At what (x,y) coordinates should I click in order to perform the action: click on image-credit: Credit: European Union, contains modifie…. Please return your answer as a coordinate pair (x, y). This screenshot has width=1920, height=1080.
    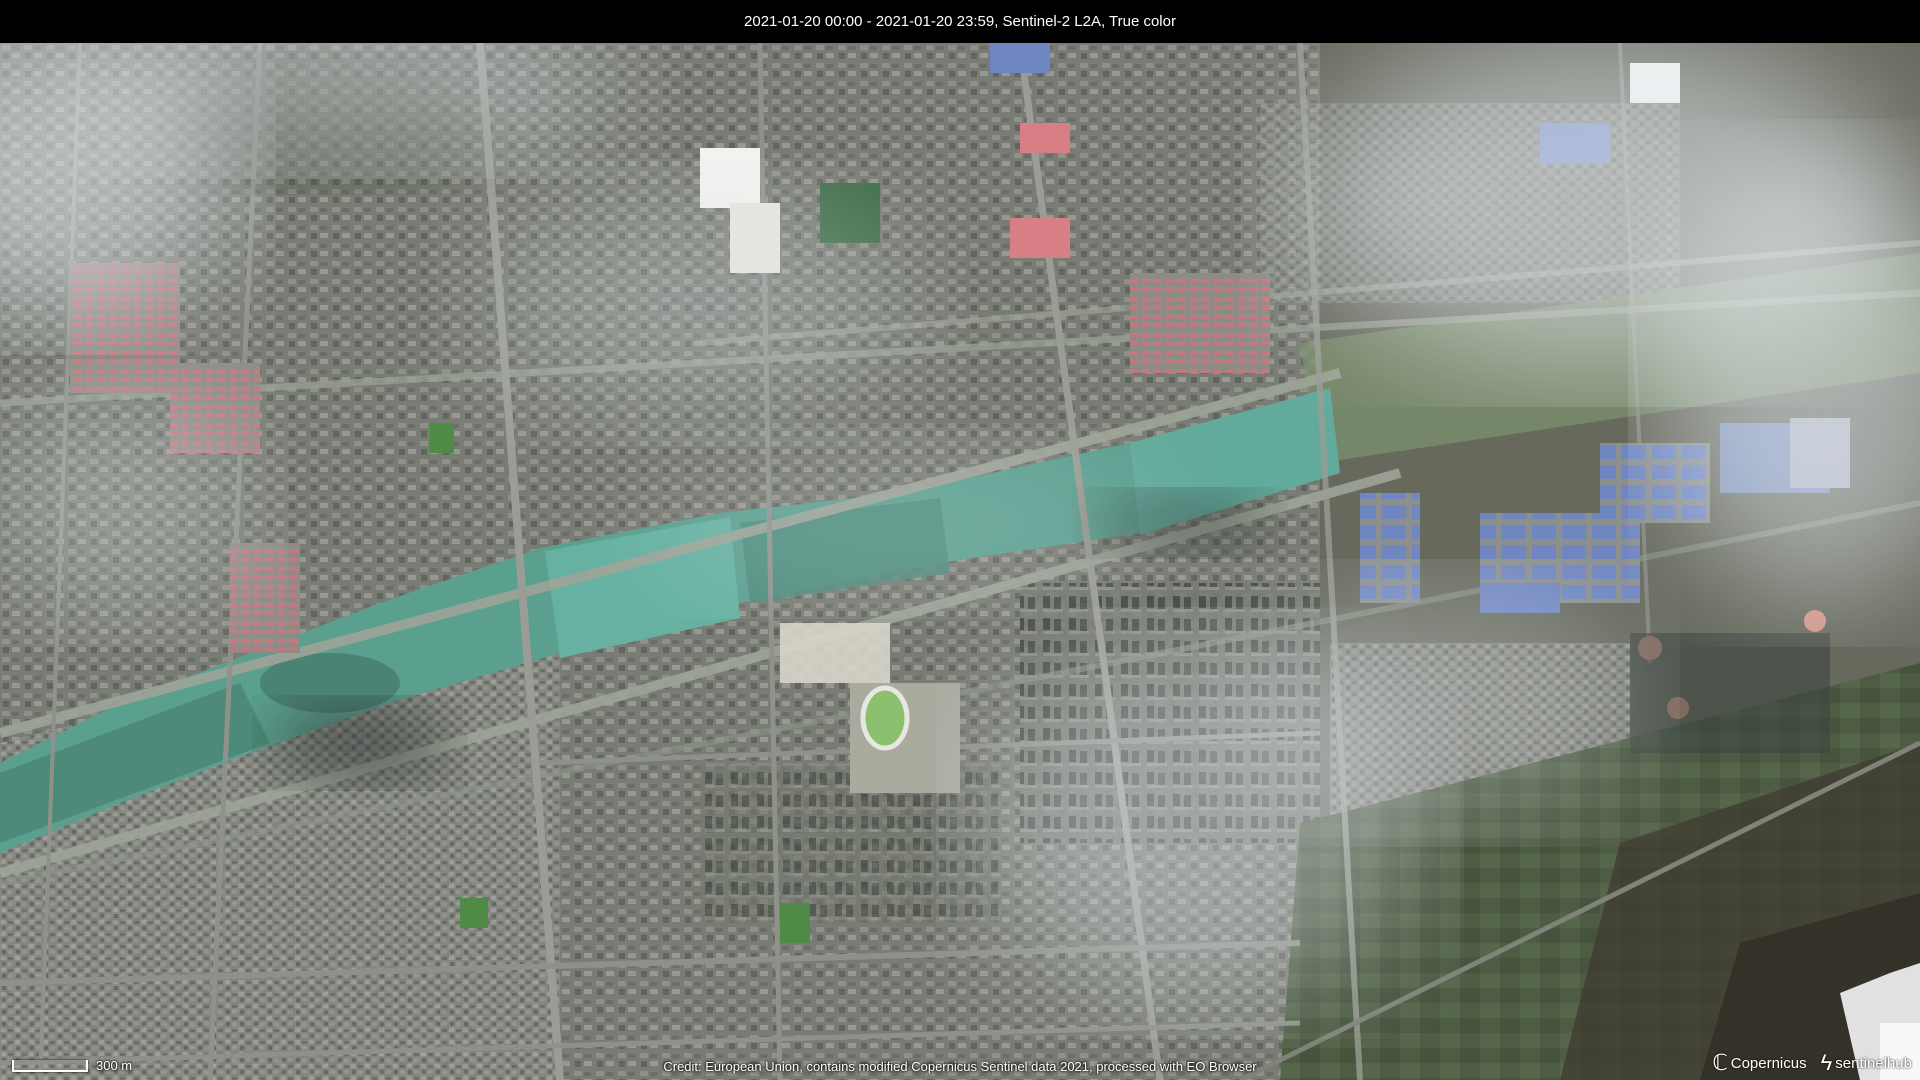
    Looking at the image, I should click on (960, 1066).